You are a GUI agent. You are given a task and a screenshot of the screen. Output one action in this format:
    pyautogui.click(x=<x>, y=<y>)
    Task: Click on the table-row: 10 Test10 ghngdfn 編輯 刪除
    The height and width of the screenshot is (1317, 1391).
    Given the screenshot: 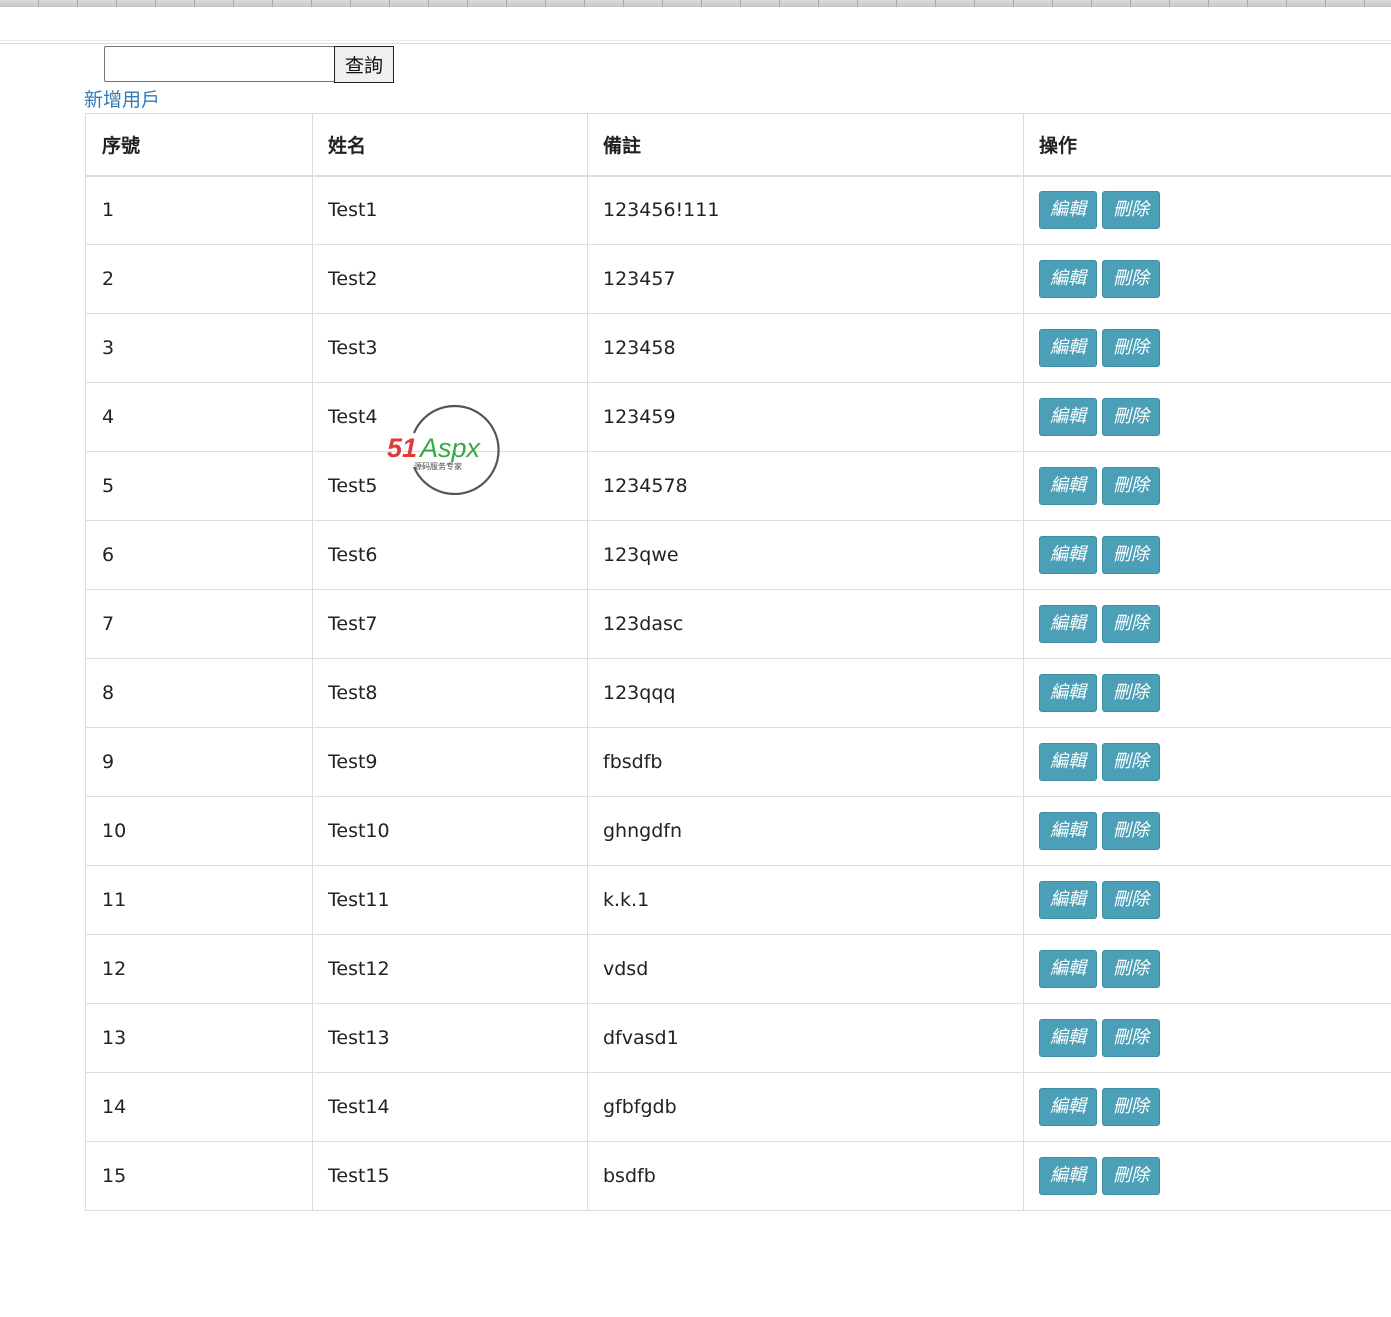 What is the action you would take?
    pyautogui.click(x=738, y=831)
    